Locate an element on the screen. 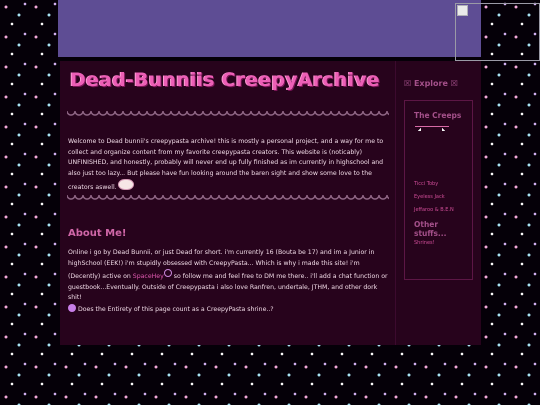  smile-emoji-icon is located at coordinates (125, 184).